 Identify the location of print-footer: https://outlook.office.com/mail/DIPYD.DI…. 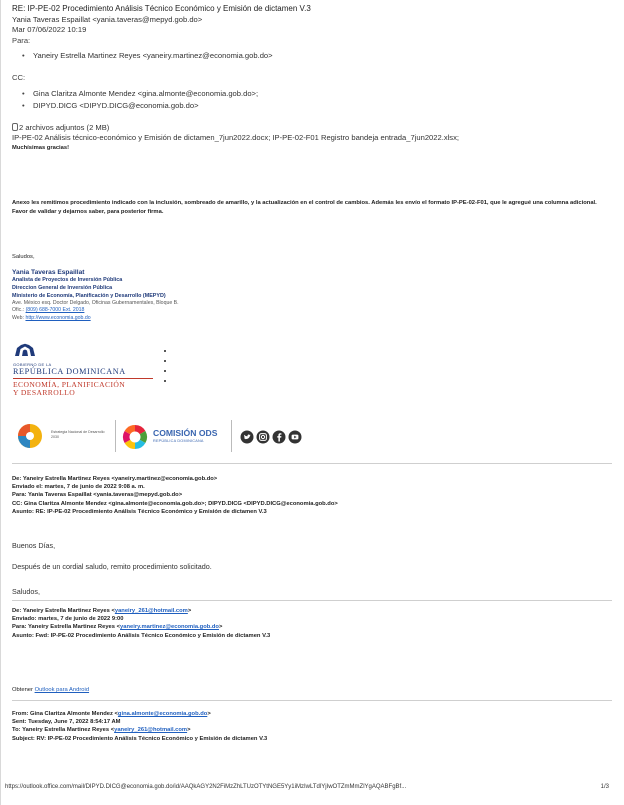
(313, 787).